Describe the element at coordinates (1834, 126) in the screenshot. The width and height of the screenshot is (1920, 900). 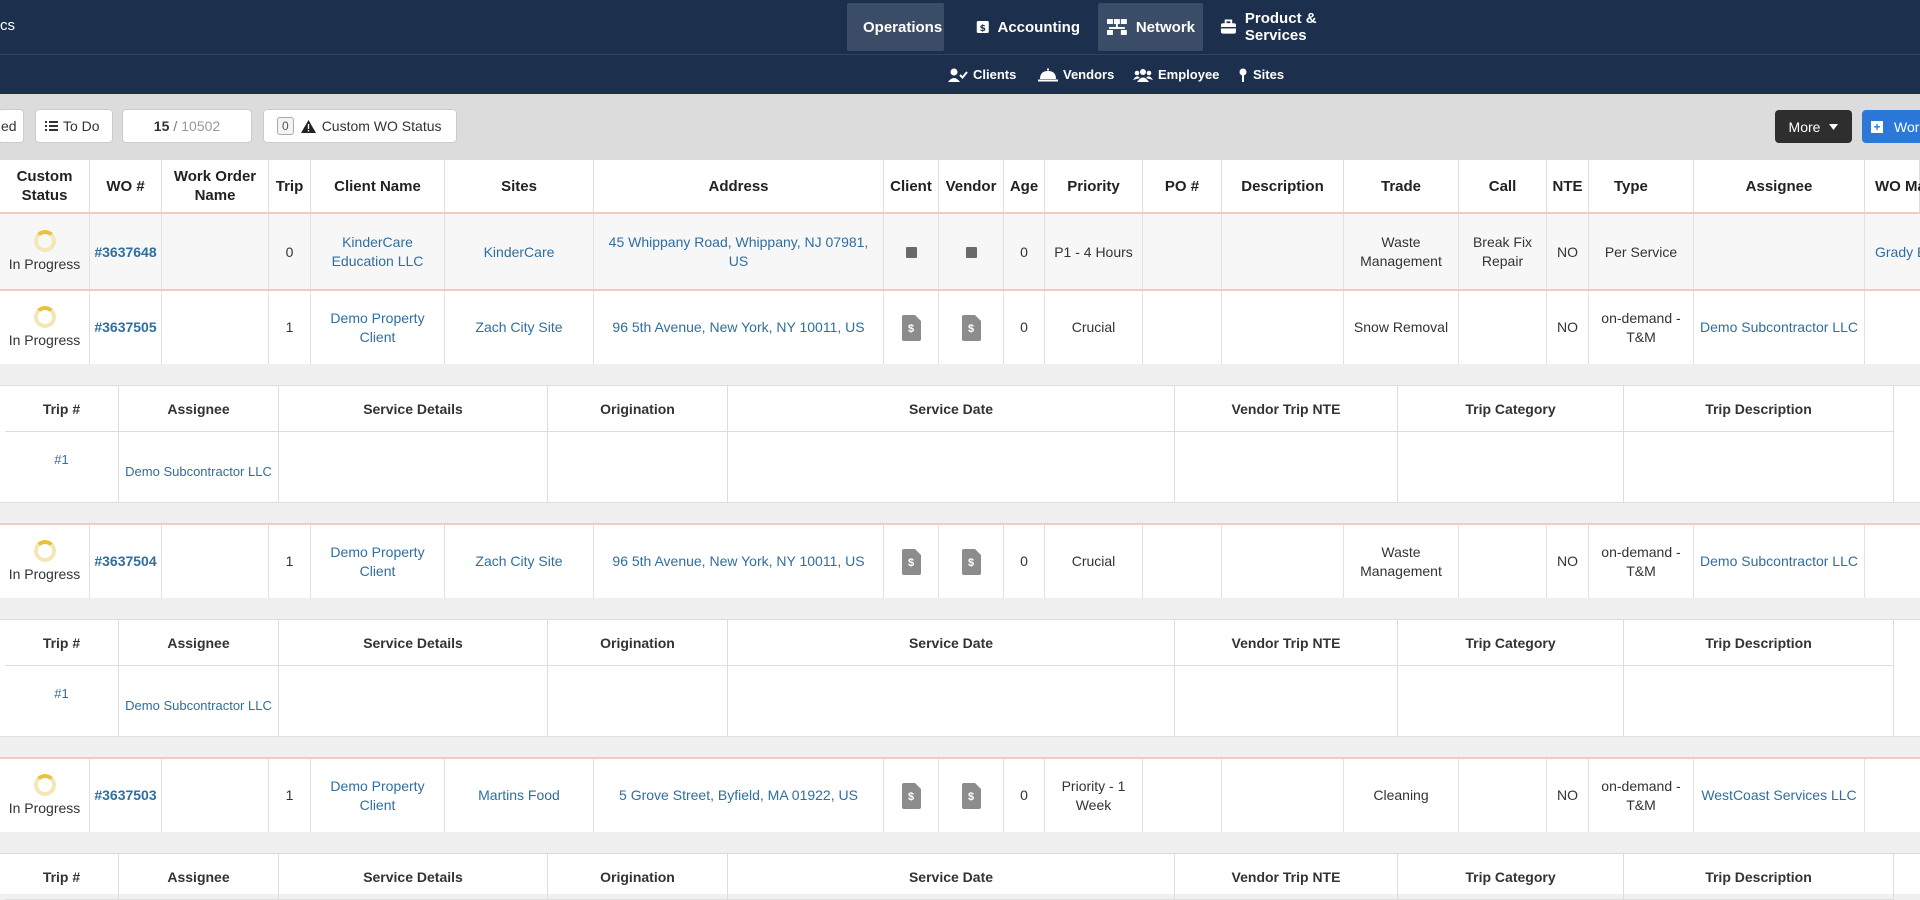
I see `caret-down-icon` at that location.